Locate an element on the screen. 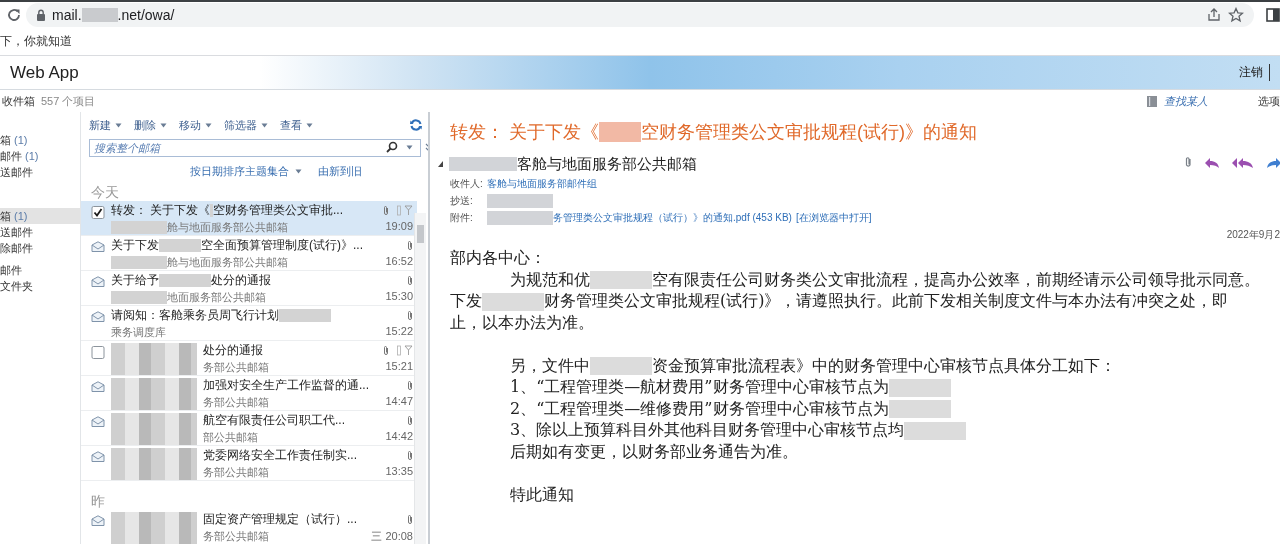  message-subject: 关于下发 is located at coordinates (135, 245).